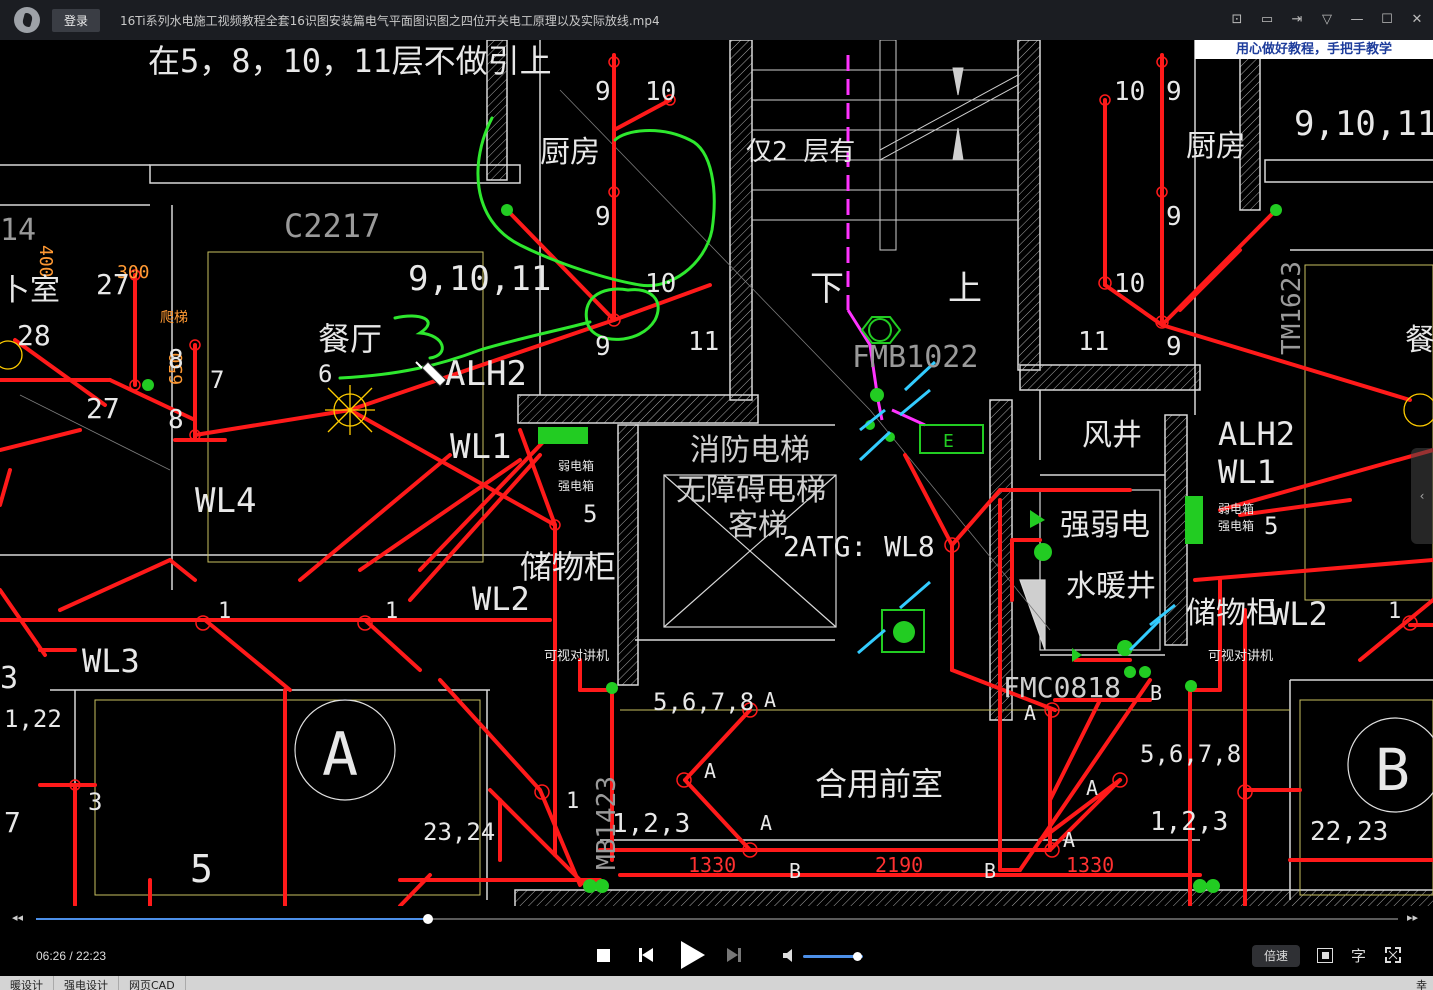 This screenshot has height=990, width=1433. Describe the element at coordinates (716, 941) in the screenshot. I see `player-controls: ◂◂ ▸▸ 06:26 / 22:23 倍速 字` at that location.